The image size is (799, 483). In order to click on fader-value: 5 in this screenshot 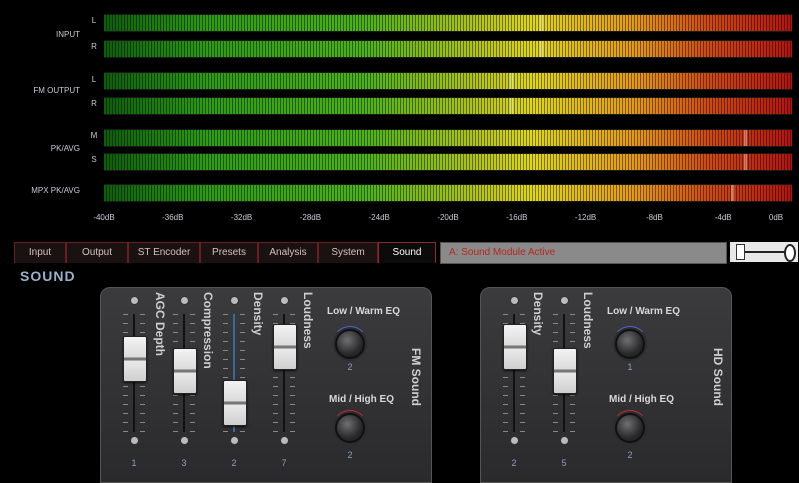, I will do `click(564, 463)`.